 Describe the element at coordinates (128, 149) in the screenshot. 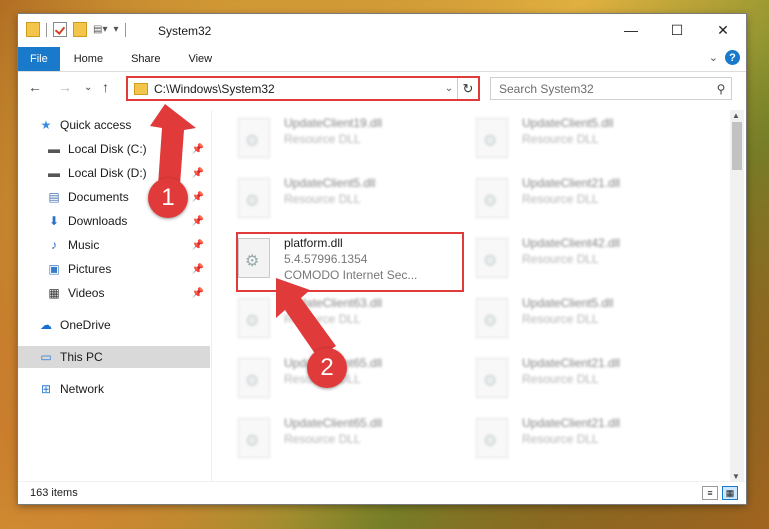

I see `nav-item-local-disk-c: ▬ Local Disk (C:) 📌` at that location.